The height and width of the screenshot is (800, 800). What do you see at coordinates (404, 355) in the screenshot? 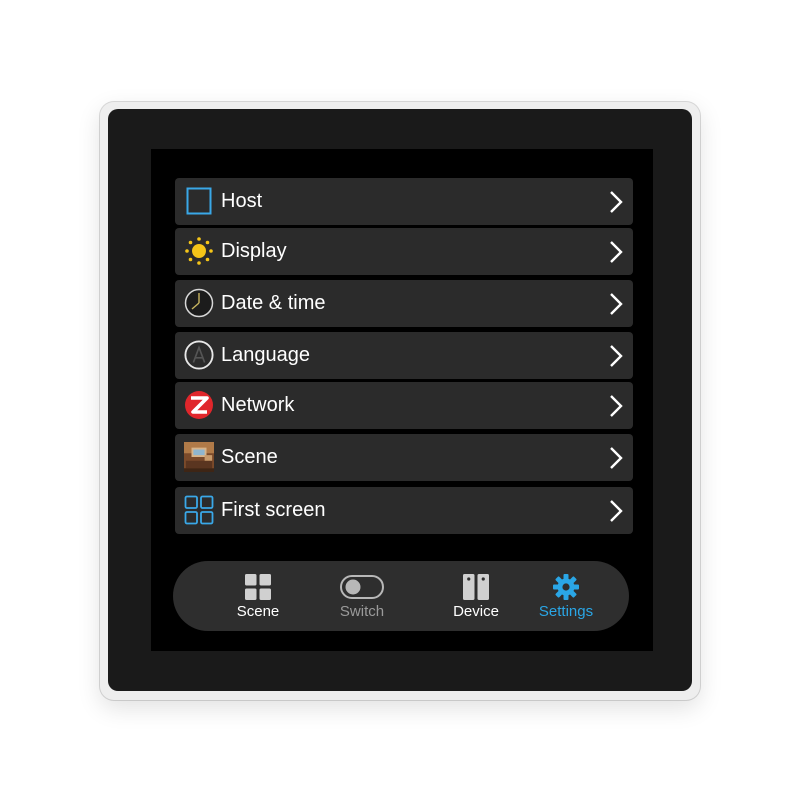
I see `menu-item-language: Language` at bounding box center [404, 355].